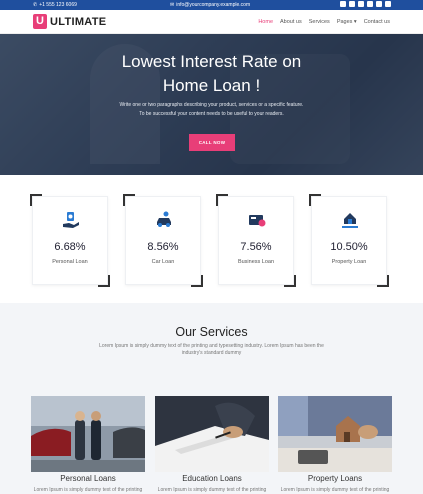 The width and height of the screenshot is (423, 494). Describe the element at coordinates (211, 332) in the screenshot. I see `services-heading: Our Services` at that location.